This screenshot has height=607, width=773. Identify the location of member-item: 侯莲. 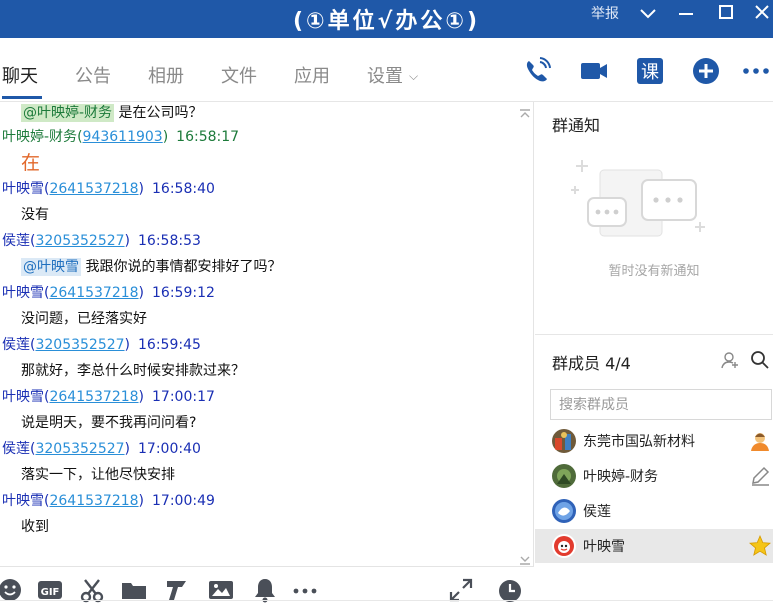
(654, 511).